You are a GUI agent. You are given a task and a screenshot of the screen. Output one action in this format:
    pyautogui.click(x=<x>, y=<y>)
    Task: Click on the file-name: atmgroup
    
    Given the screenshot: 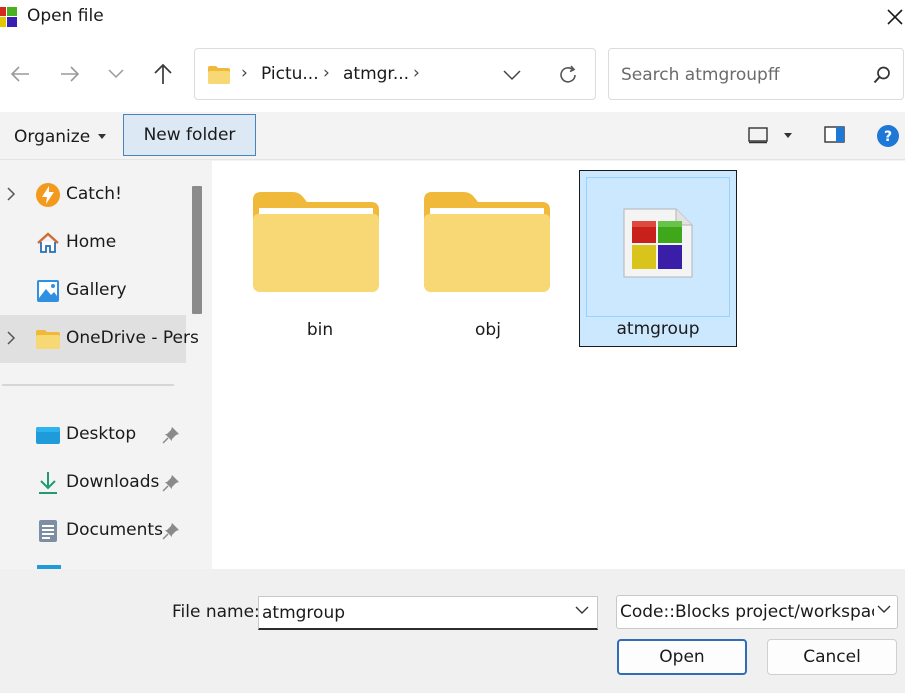 What is the action you would take?
    pyautogui.click(x=658, y=329)
    